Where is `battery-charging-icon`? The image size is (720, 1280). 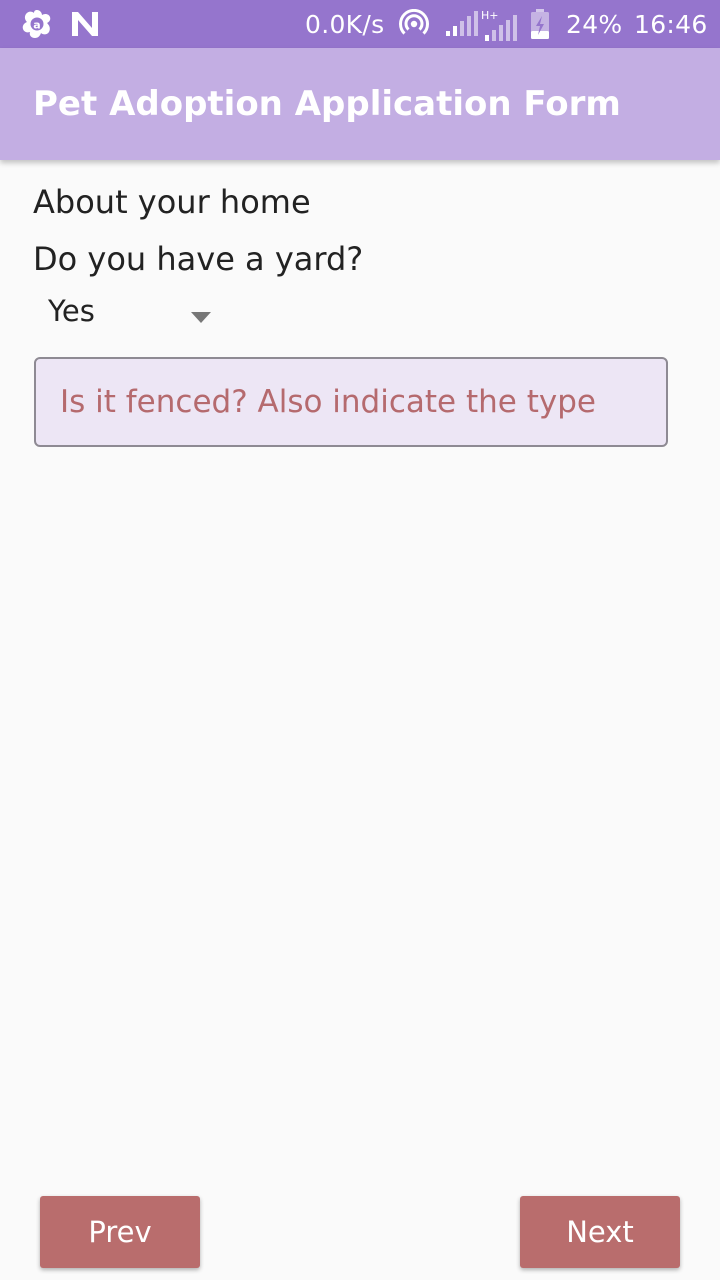 battery-charging-icon is located at coordinates (540, 24).